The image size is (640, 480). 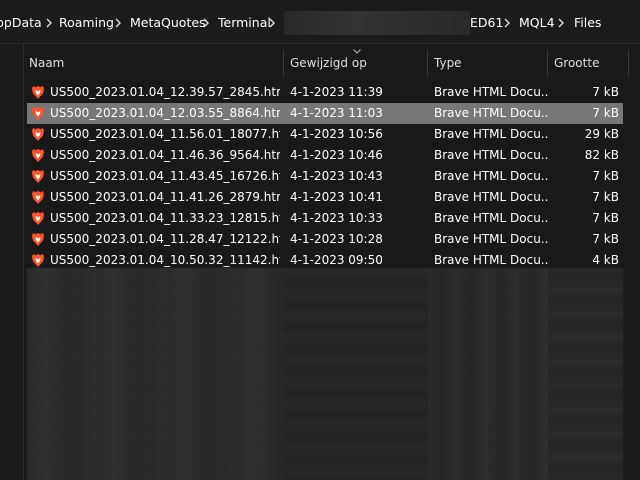 What do you see at coordinates (336, 176) in the screenshot?
I see `file-date: 4-1-2023 10:43` at bounding box center [336, 176].